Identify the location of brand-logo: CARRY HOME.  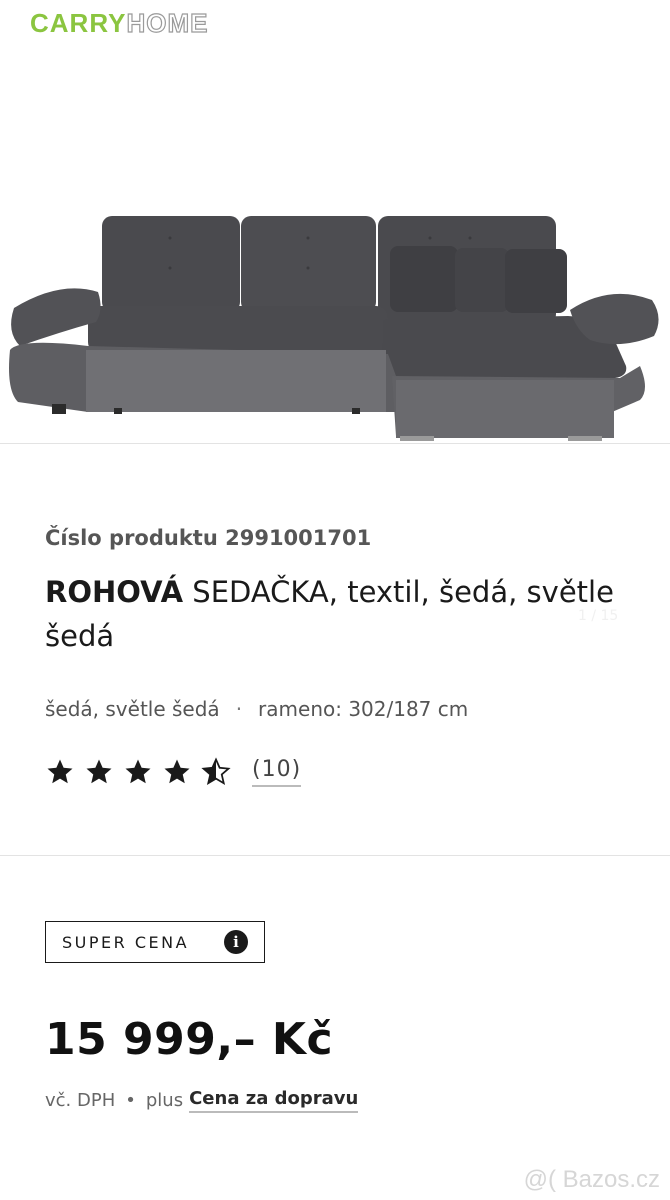
(119, 23).